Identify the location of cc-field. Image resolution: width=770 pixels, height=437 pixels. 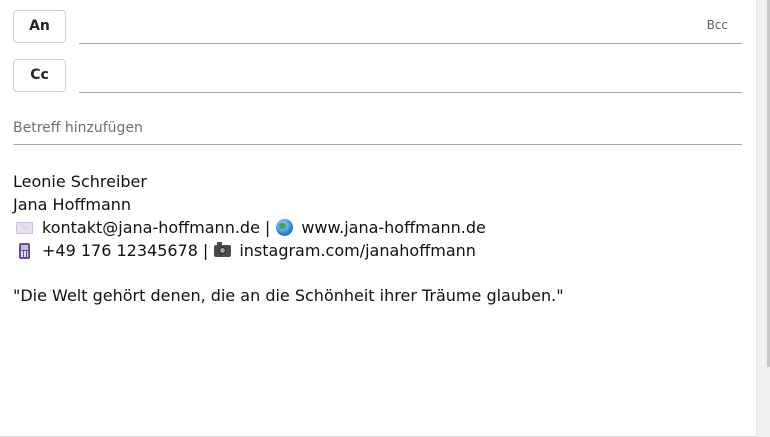
(410, 76).